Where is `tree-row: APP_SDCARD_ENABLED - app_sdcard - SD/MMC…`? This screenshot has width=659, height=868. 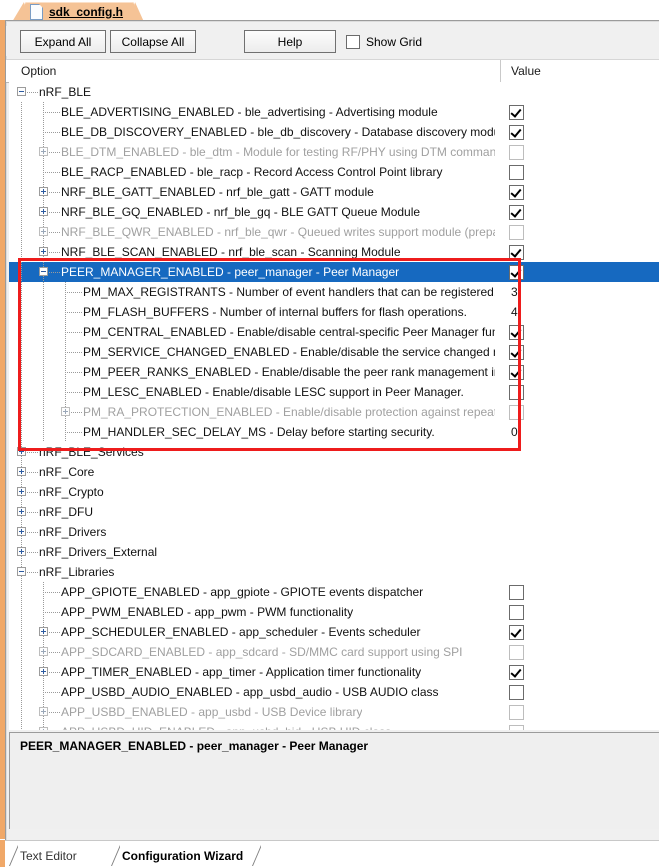 tree-row: APP_SDCARD_ENABLED - app_sdcard - SD/MMC… is located at coordinates (334, 652).